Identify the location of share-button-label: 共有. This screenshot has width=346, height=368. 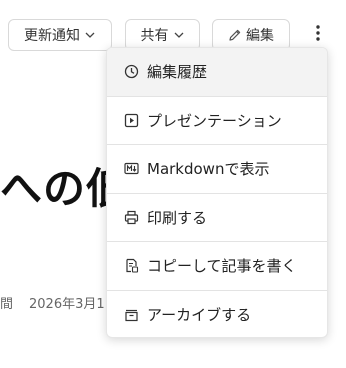
(154, 36).